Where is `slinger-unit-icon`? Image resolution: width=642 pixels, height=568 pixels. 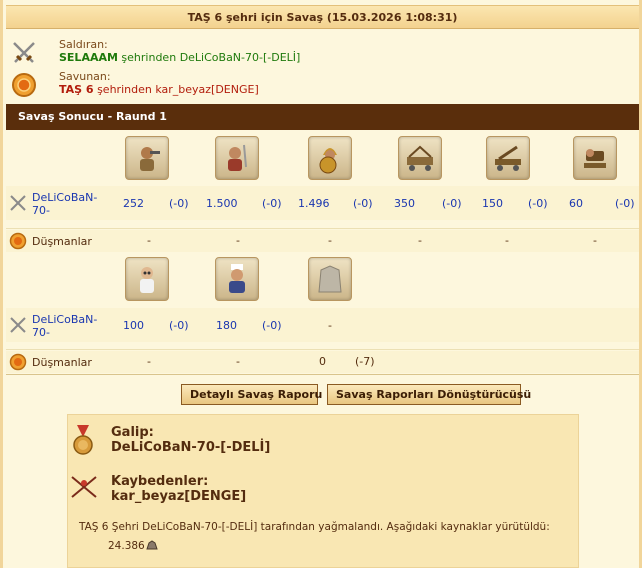
slinger-unit-icon is located at coordinates (147, 158).